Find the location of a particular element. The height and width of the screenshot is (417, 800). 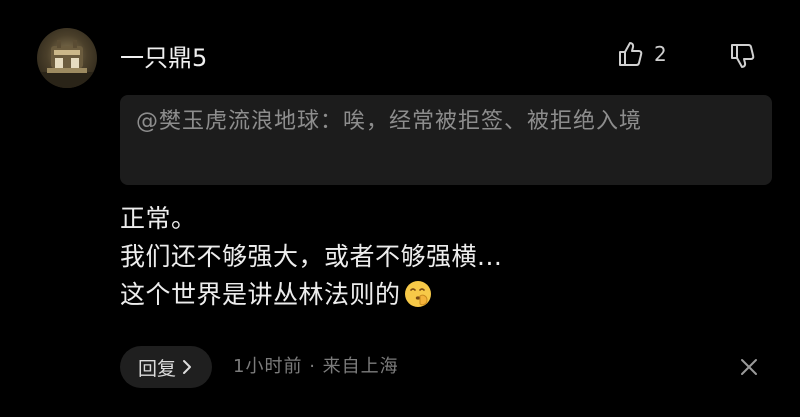

comment-line-with-emoji: 这个世界是讲丛林法则的 is located at coordinates (450, 298).